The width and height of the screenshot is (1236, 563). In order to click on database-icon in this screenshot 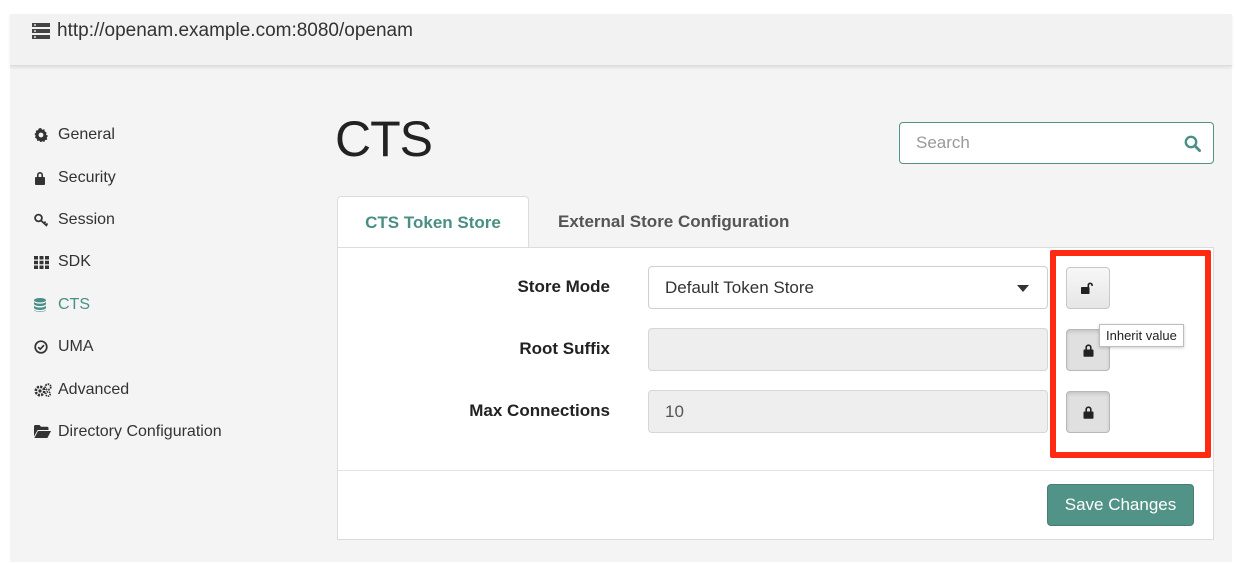, I will do `click(46, 304)`.